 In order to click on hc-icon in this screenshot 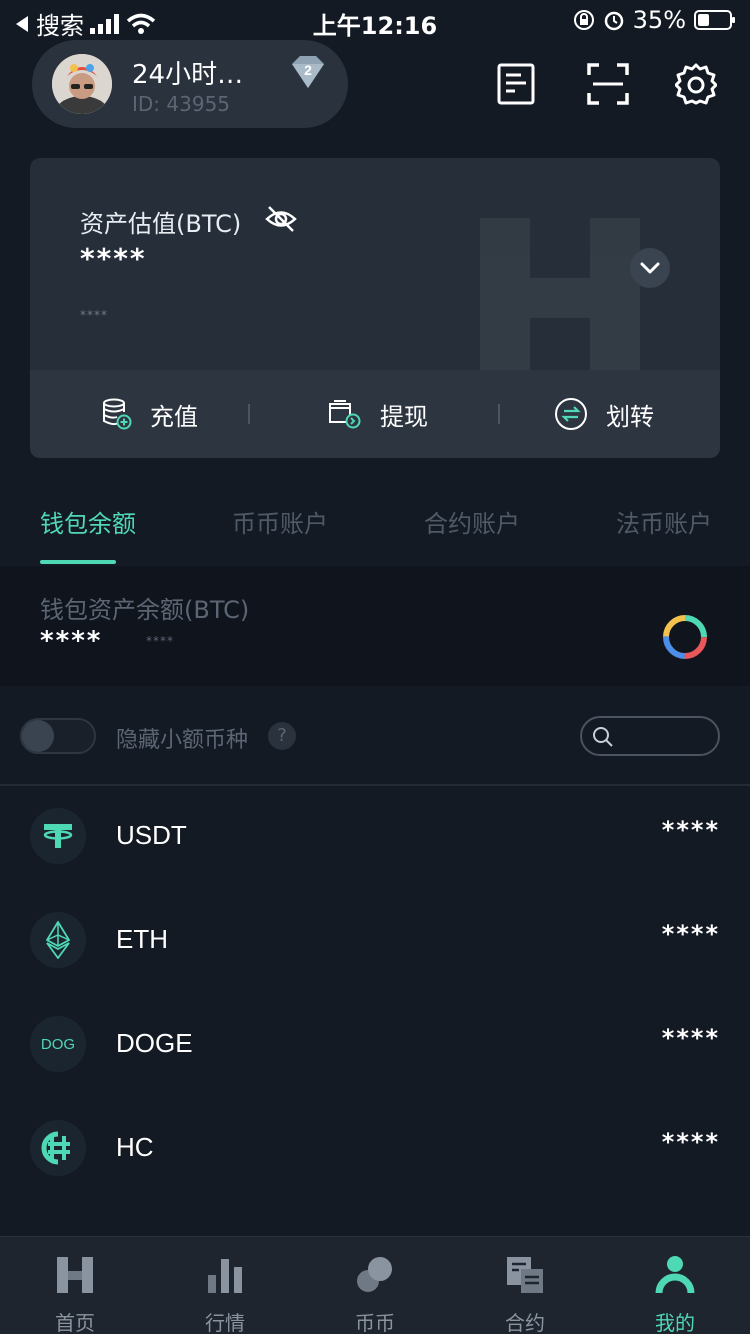, I will do `click(58, 1148)`.